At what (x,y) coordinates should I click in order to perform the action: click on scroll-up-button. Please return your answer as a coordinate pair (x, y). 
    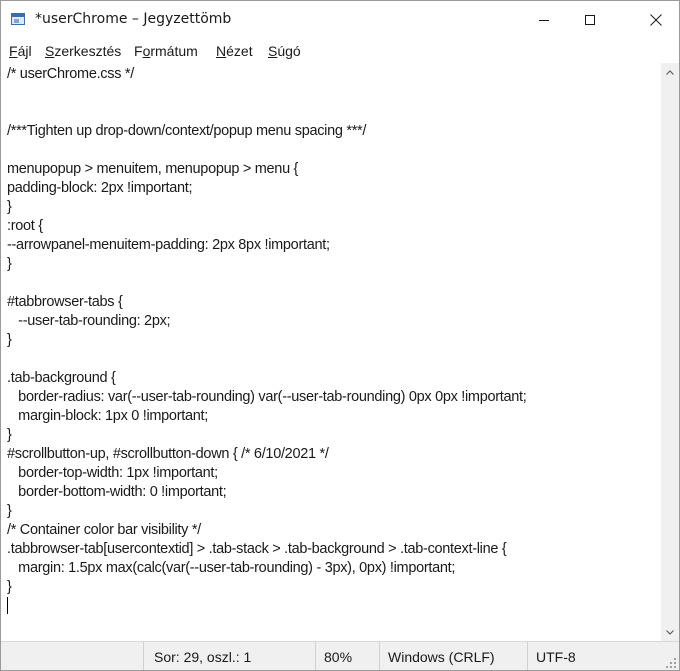
    Looking at the image, I should click on (670, 72).